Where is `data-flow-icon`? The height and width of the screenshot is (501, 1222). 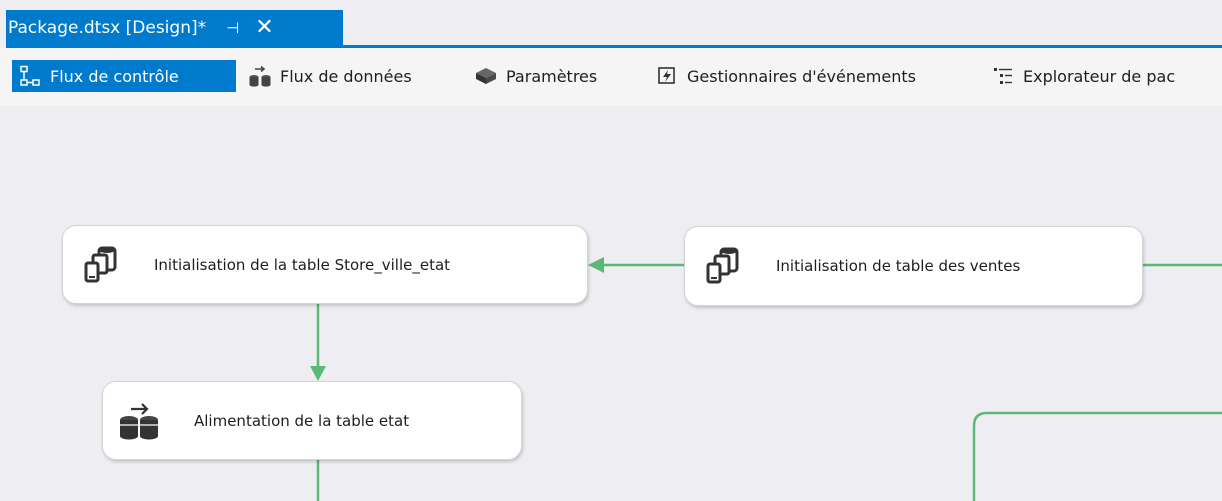 data-flow-icon is located at coordinates (260, 76).